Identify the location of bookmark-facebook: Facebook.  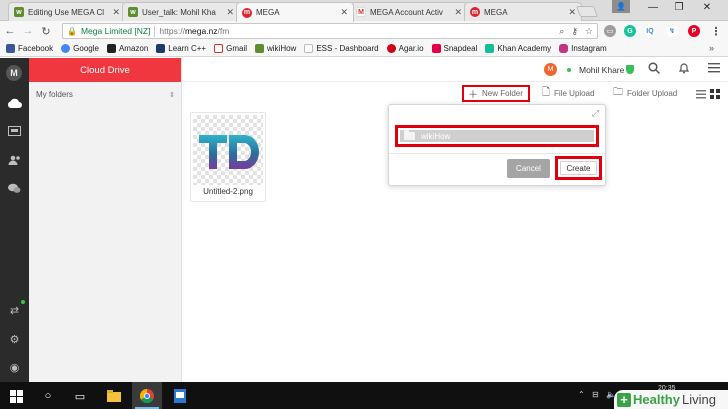
(29, 48).